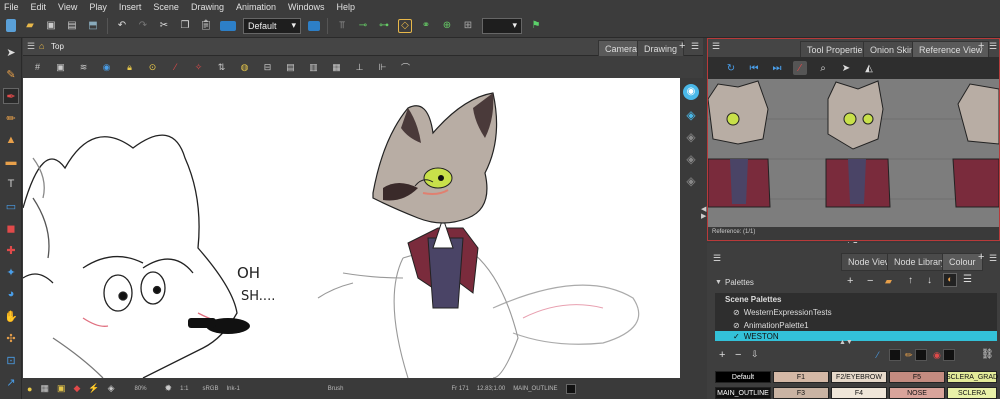 The height and width of the screenshot is (399, 1000). Describe the element at coordinates (870, 281) in the screenshot. I see `remove-palette-icon: −` at that location.